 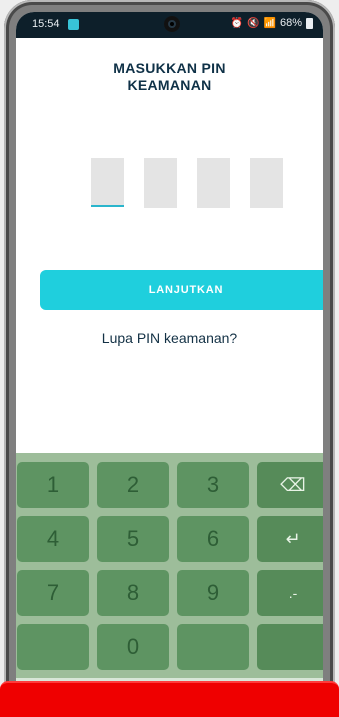 I want to click on key-5: 5, so click(x=133, y=539).